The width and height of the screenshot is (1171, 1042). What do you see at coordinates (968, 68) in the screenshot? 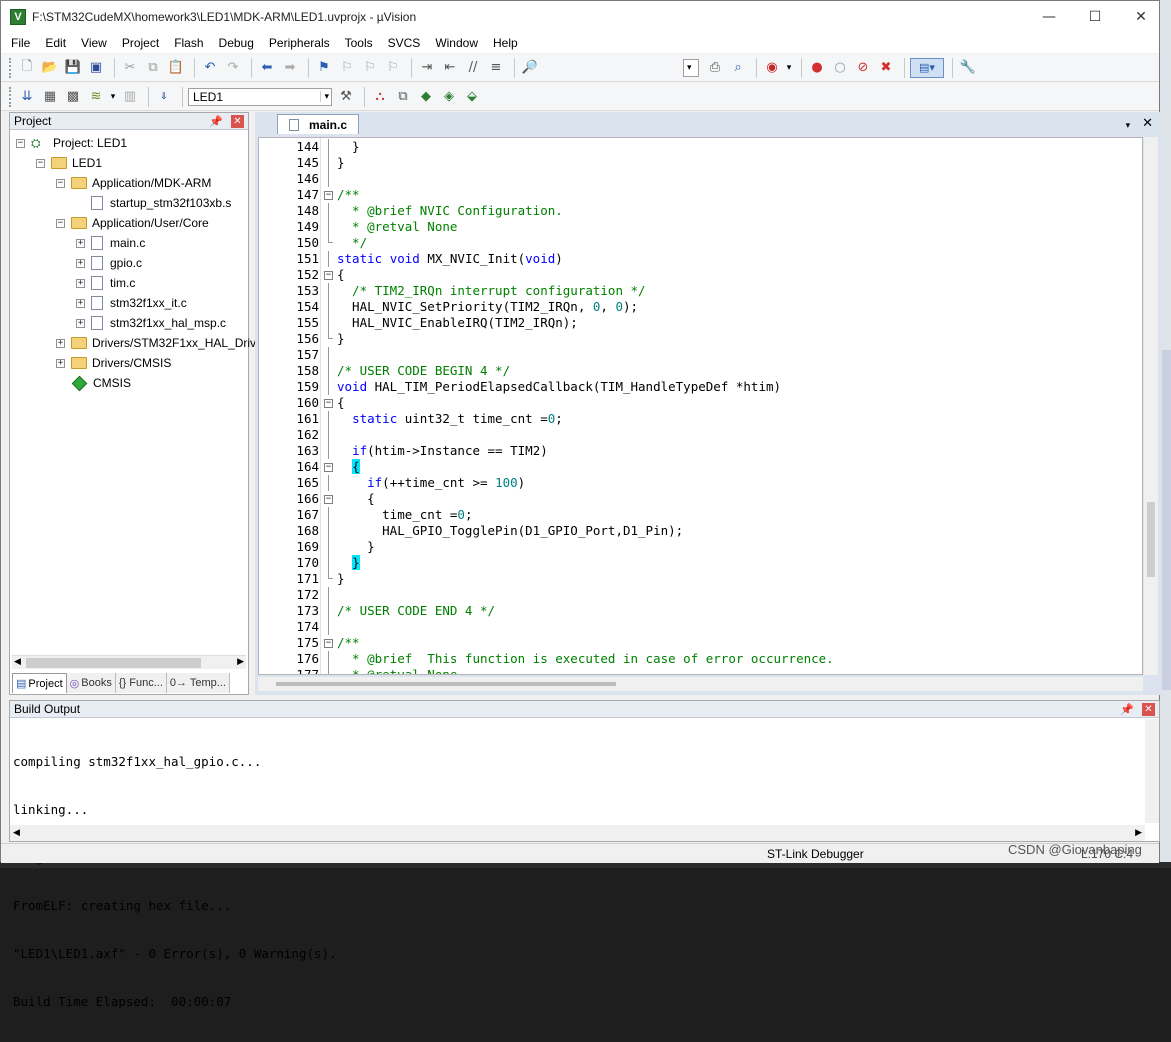
I see `configure-icon: 🔧` at bounding box center [968, 68].